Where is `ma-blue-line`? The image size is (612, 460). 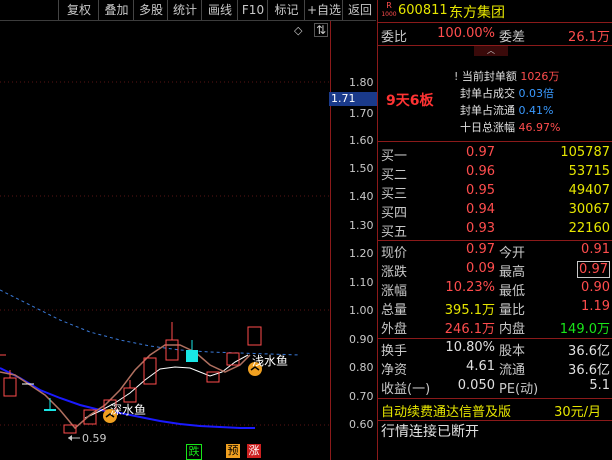
ma-blue-line is located at coordinates (127, 398).